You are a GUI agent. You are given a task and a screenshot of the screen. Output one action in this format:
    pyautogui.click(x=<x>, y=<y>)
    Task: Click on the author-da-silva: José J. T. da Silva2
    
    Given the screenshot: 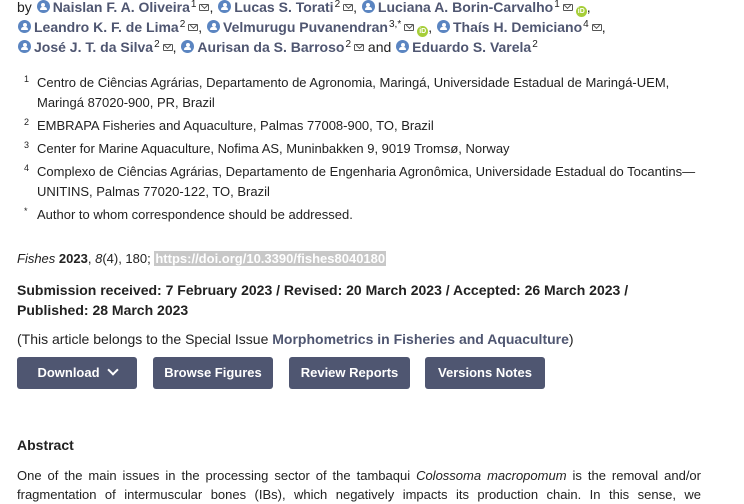 What is the action you would take?
    pyautogui.click(x=95, y=47)
    